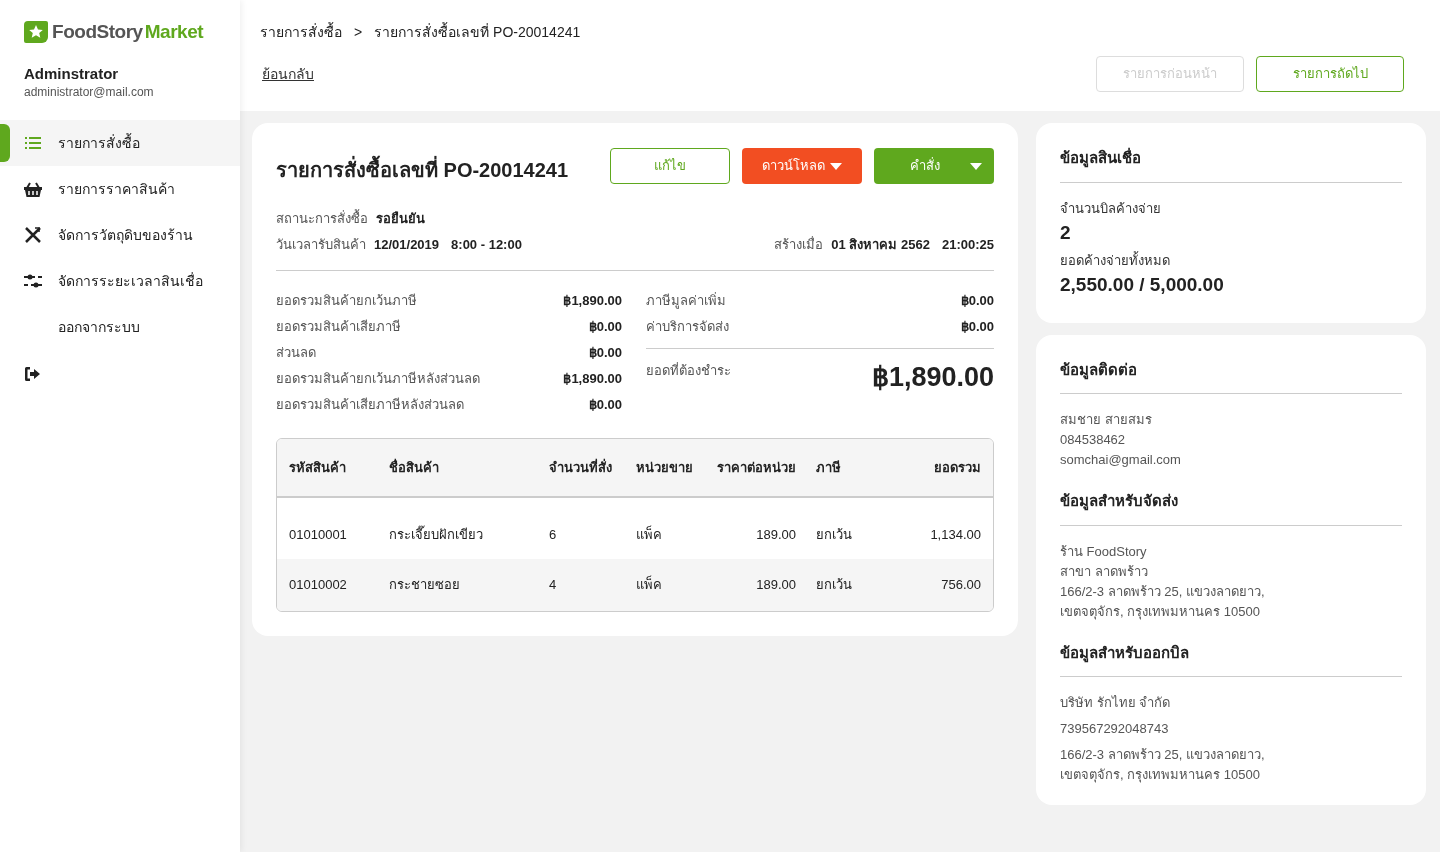  Describe the element at coordinates (338, 327) in the screenshot. I see `summary-label: ยอดรวมสินค้าเสียภาษี` at that location.